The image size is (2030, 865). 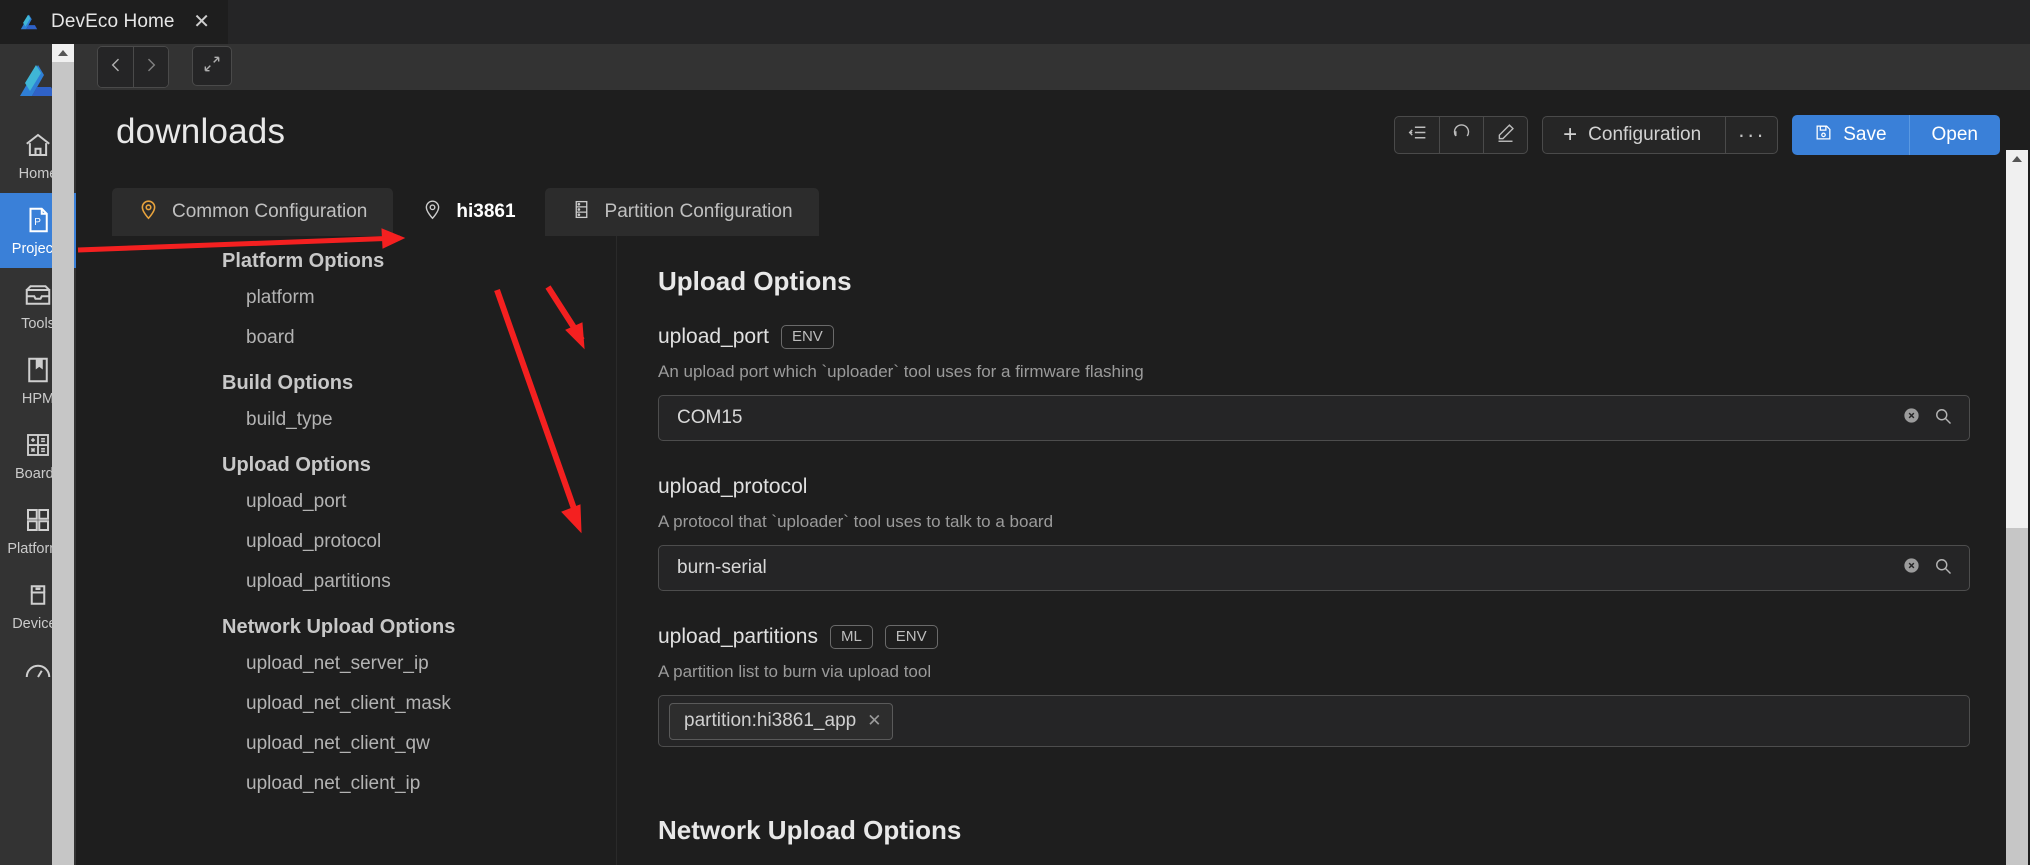 I want to click on tab-label: hi3861, so click(x=486, y=211).